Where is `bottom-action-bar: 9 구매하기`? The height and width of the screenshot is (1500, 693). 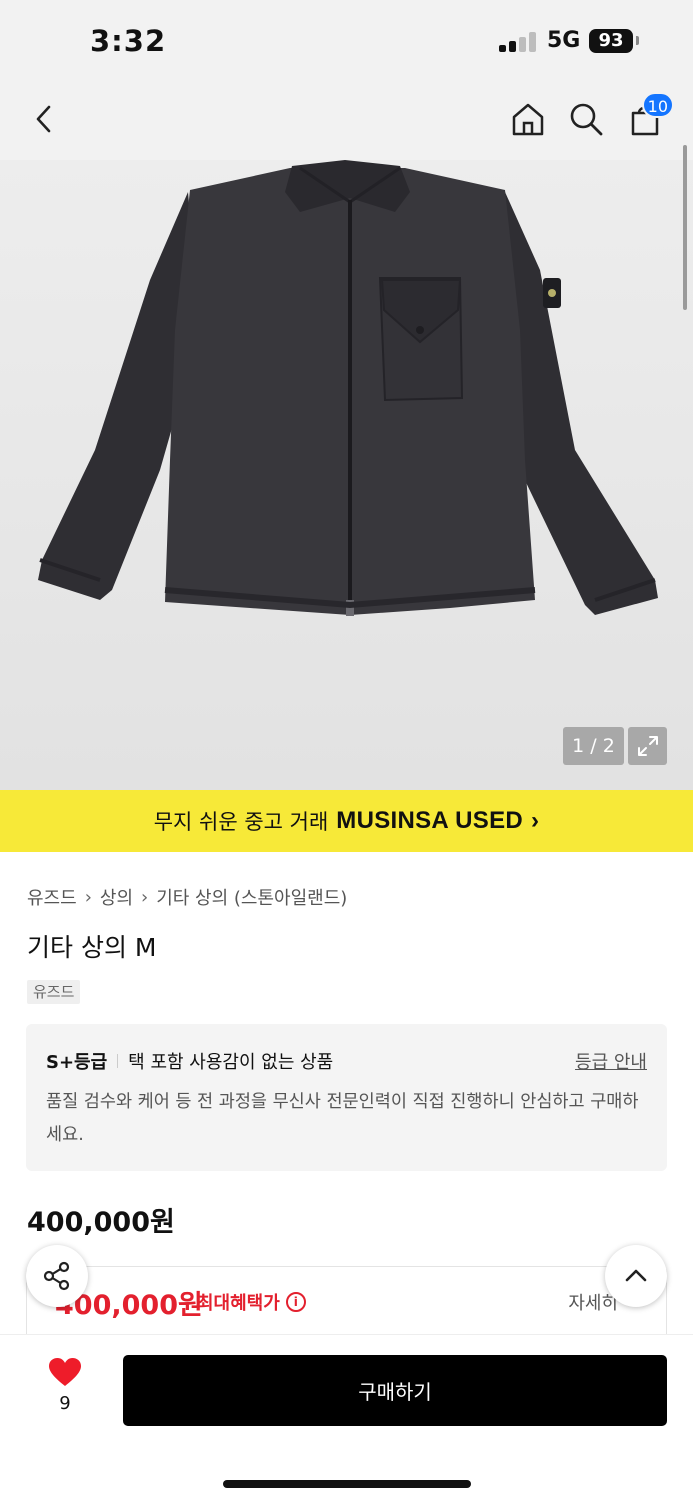
bottom-action-bar: 9 구매하기 is located at coordinates (346, 1417).